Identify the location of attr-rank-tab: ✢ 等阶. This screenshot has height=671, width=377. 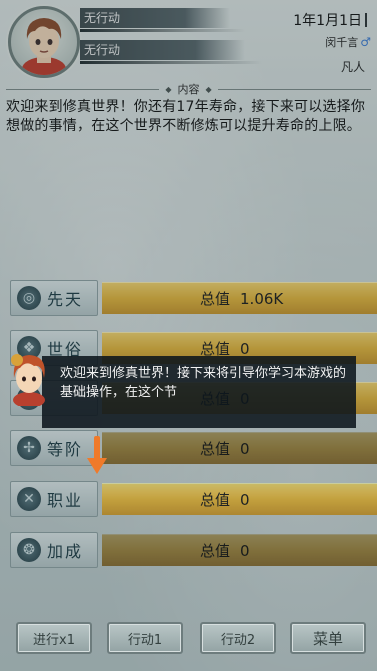
(54, 448).